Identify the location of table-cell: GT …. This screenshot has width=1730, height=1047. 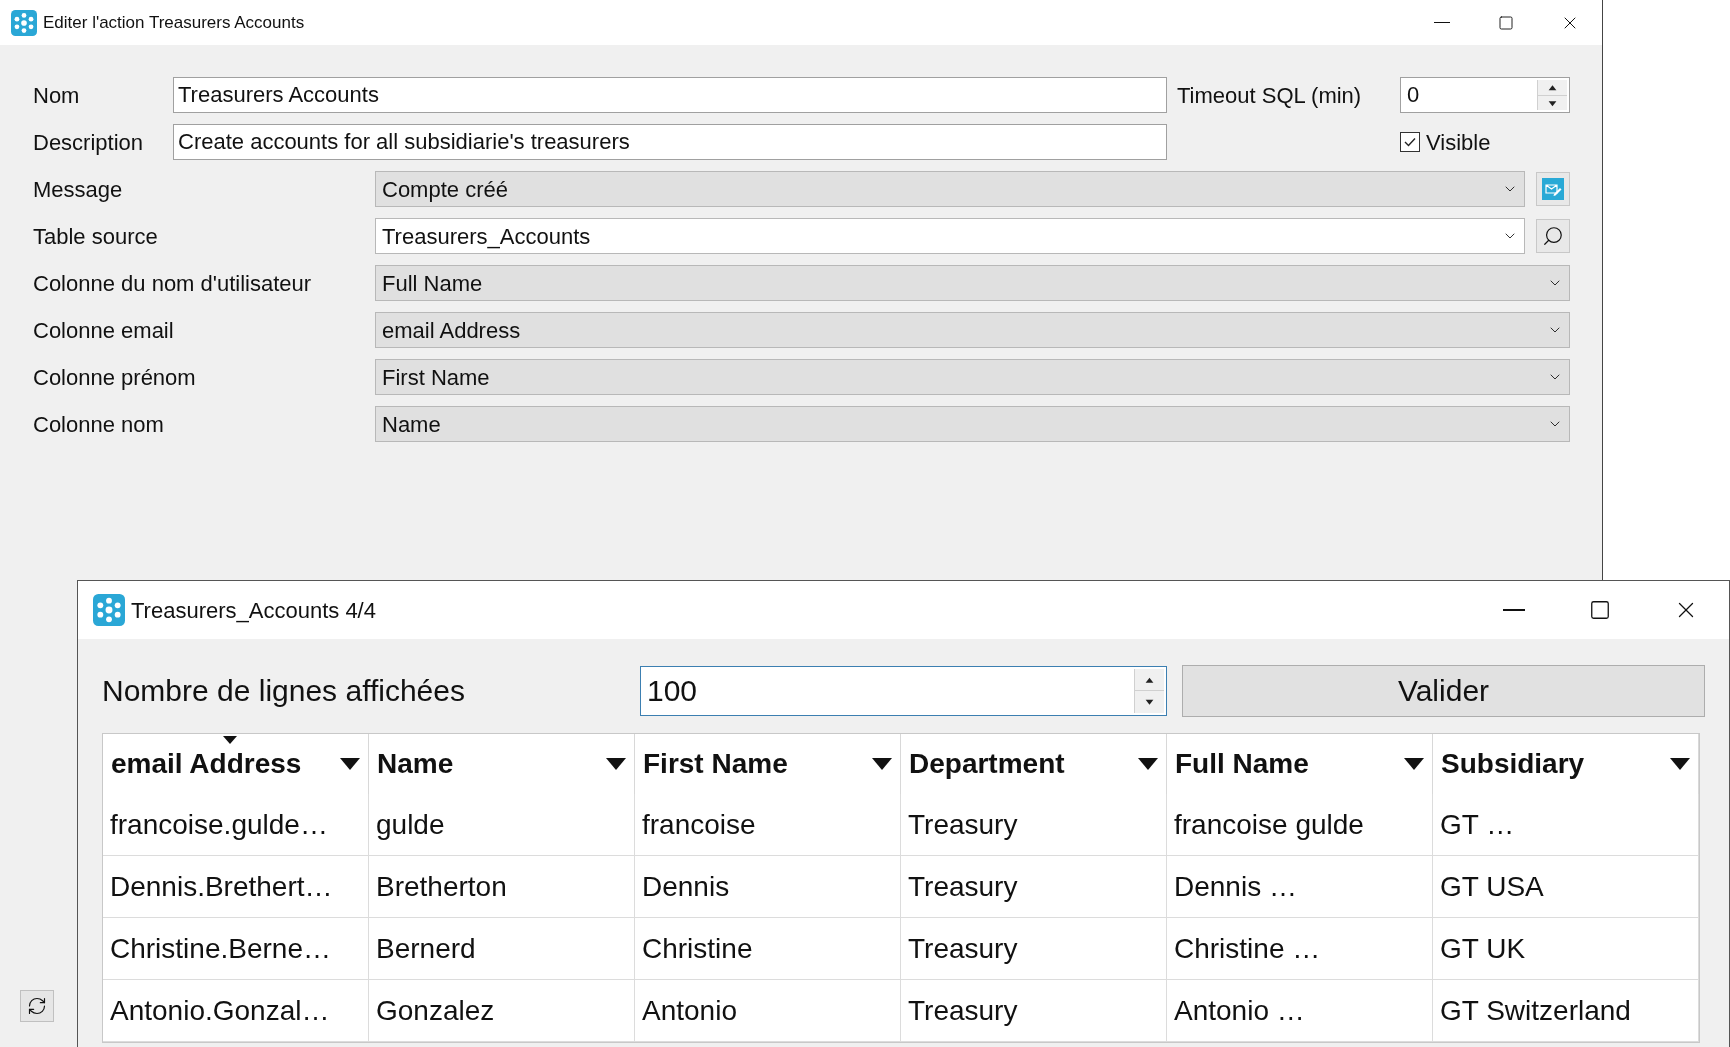
(1566, 824).